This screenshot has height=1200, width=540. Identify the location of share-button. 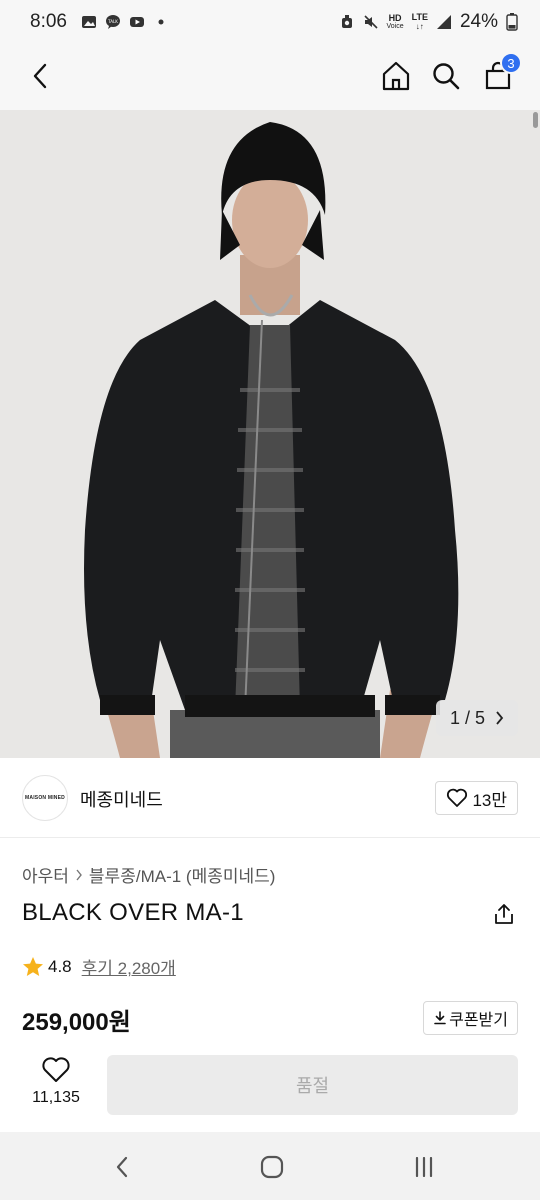
(504, 914).